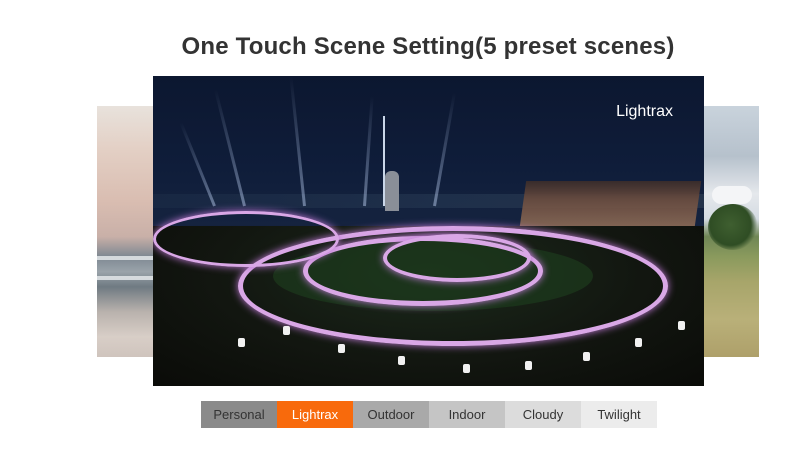  What do you see at coordinates (619, 414) in the screenshot?
I see `tab-twilight: Twilight` at bounding box center [619, 414].